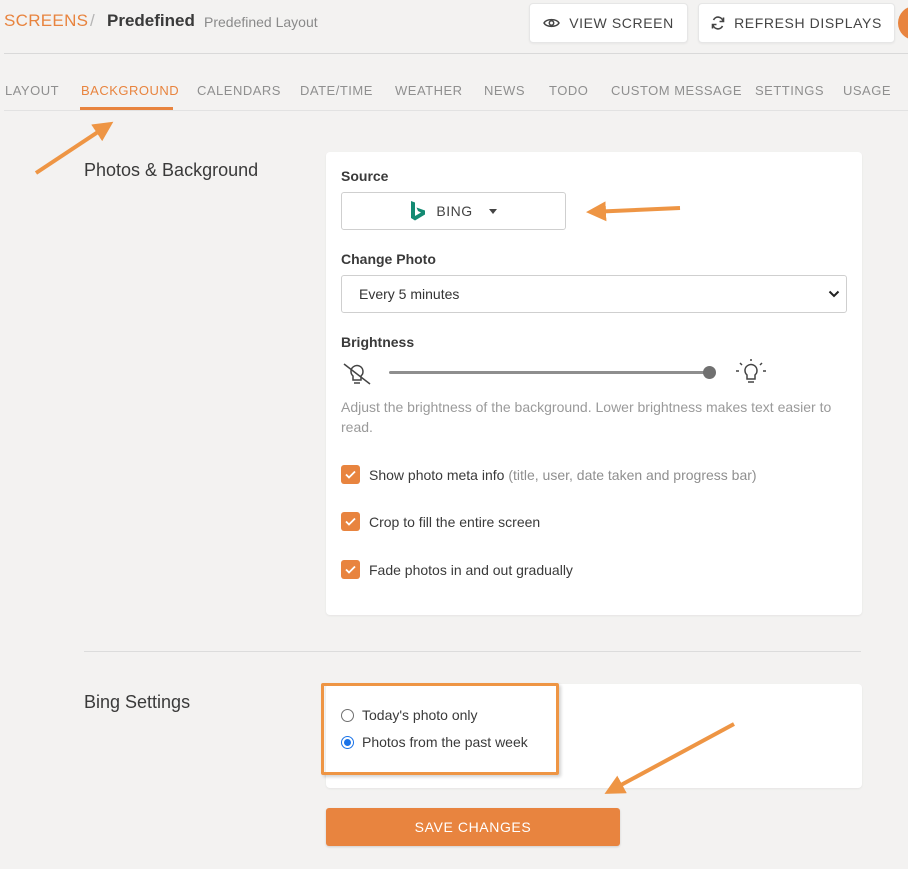 The image size is (908, 869). Describe the element at coordinates (751, 375) in the screenshot. I see `bulb-on-icon` at that location.